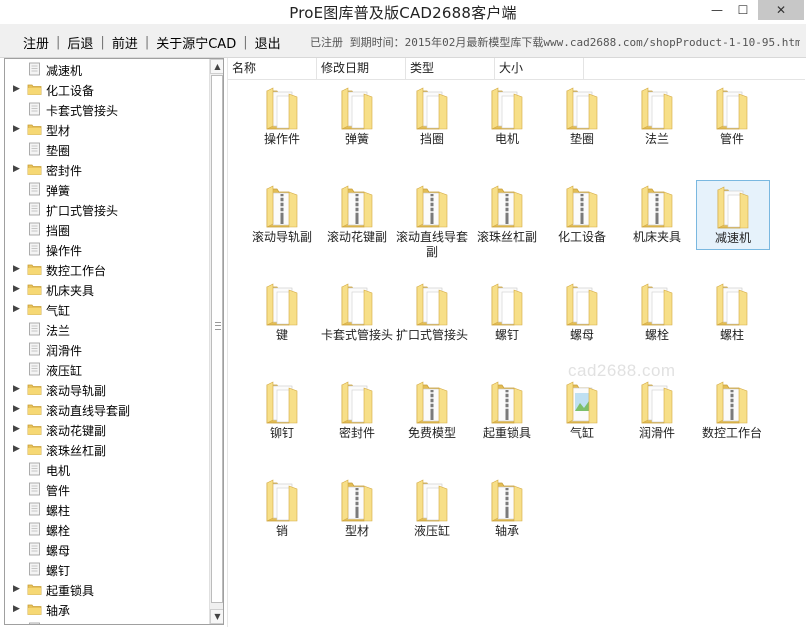 The height and width of the screenshot is (629, 806). What do you see at coordinates (508, 411) in the screenshot?
I see `file-item: 起重锁具` at bounding box center [508, 411].